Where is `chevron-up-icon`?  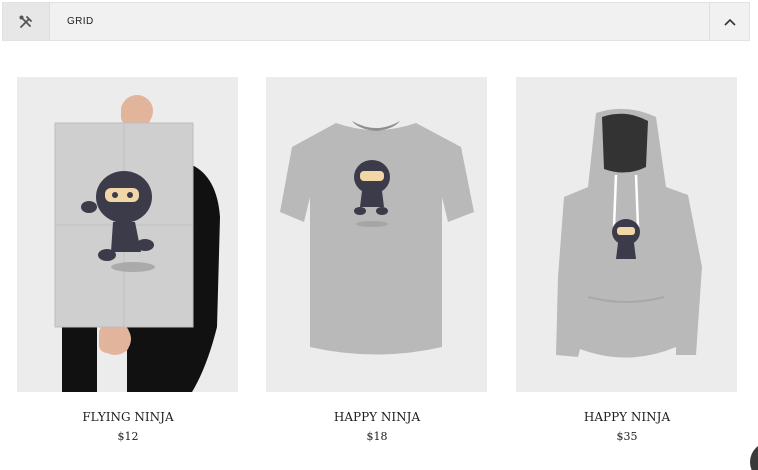
chevron-up-icon is located at coordinates (729, 22).